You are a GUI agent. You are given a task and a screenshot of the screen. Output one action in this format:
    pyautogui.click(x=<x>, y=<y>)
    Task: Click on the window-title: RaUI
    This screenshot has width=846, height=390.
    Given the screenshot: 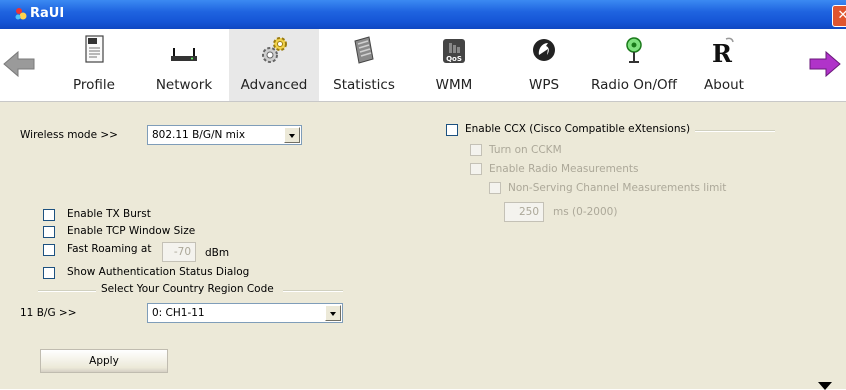 What is the action you would take?
    pyautogui.click(x=47, y=13)
    